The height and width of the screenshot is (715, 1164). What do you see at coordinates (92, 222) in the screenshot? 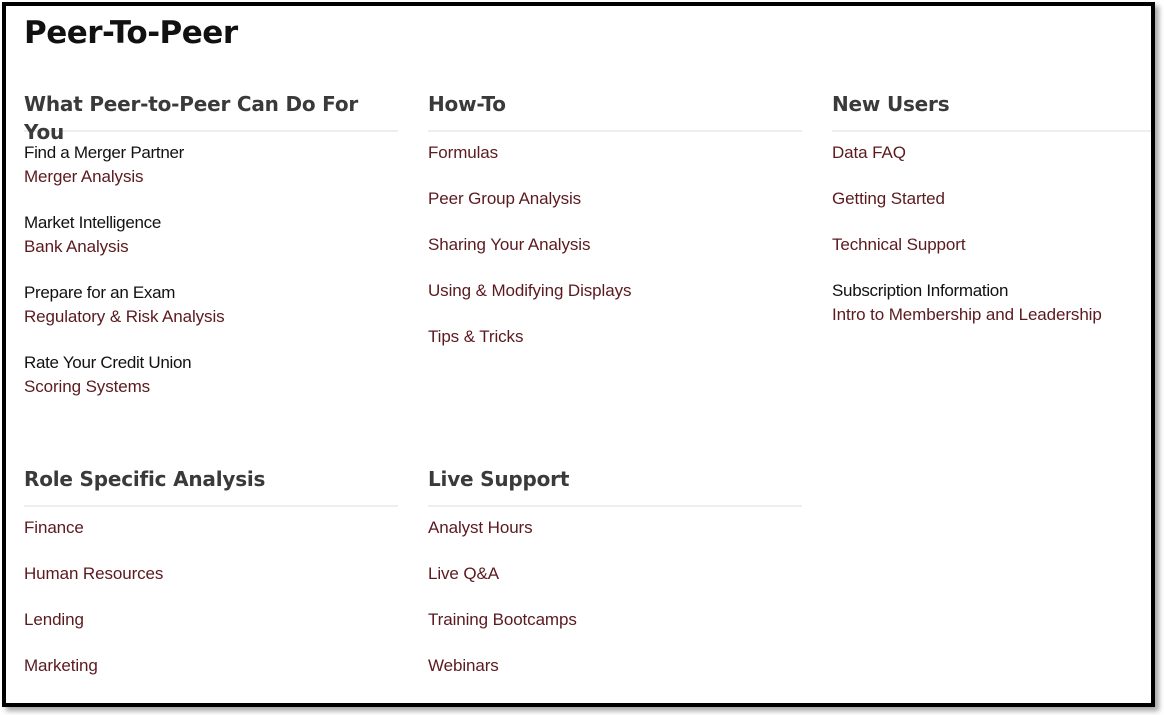
I see `feature-title: Market Intelligence` at bounding box center [92, 222].